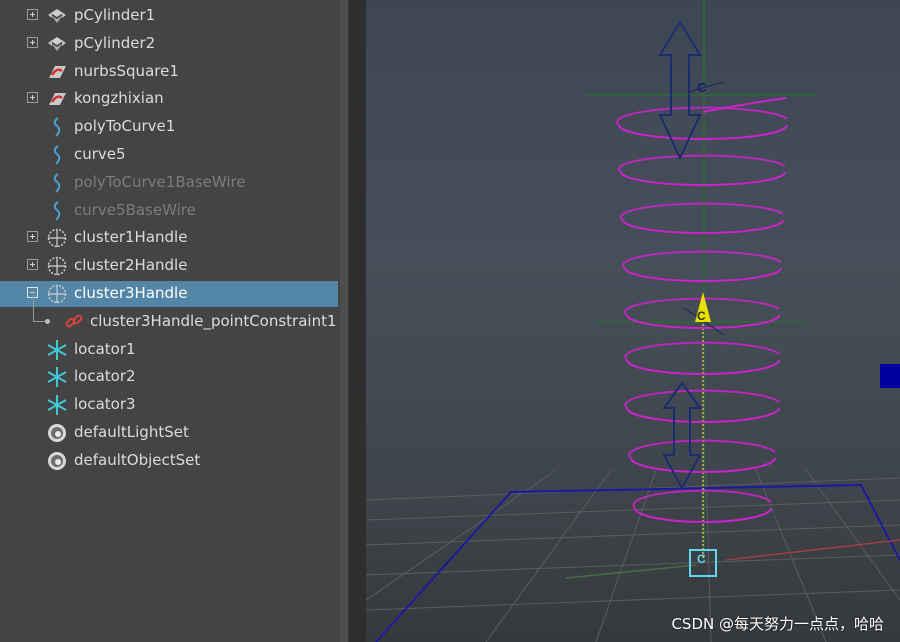 This screenshot has width=900, height=642. Describe the element at coordinates (213, 320) in the screenshot. I see `outliner-item-label: cluster3Handle_pointConstraint1` at that location.